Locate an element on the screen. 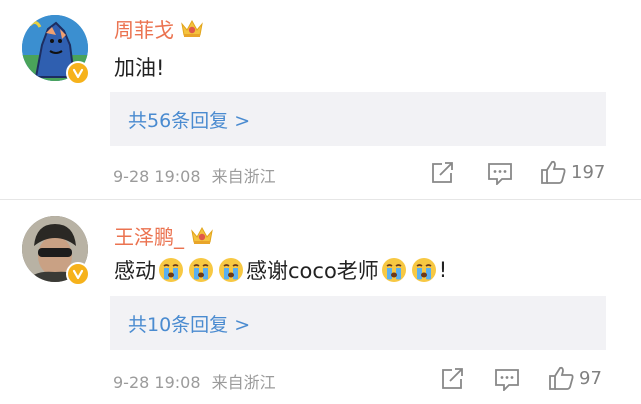 The height and width of the screenshot is (404, 641). like-button: 97 is located at coordinates (574, 378).